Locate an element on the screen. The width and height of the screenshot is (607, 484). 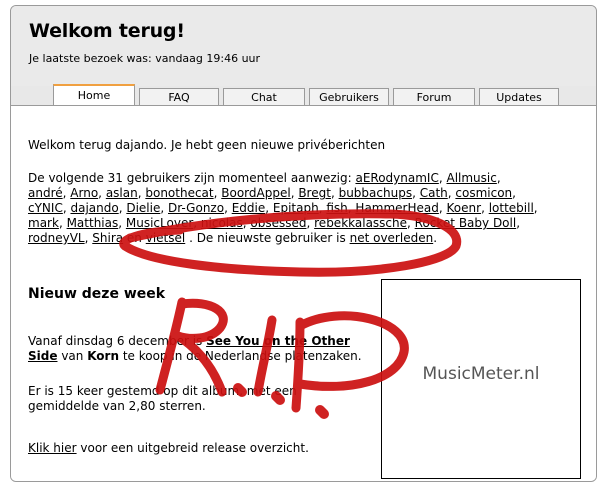
overview-suffix: voor een uitgebreid release overzicht. is located at coordinates (194, 448).